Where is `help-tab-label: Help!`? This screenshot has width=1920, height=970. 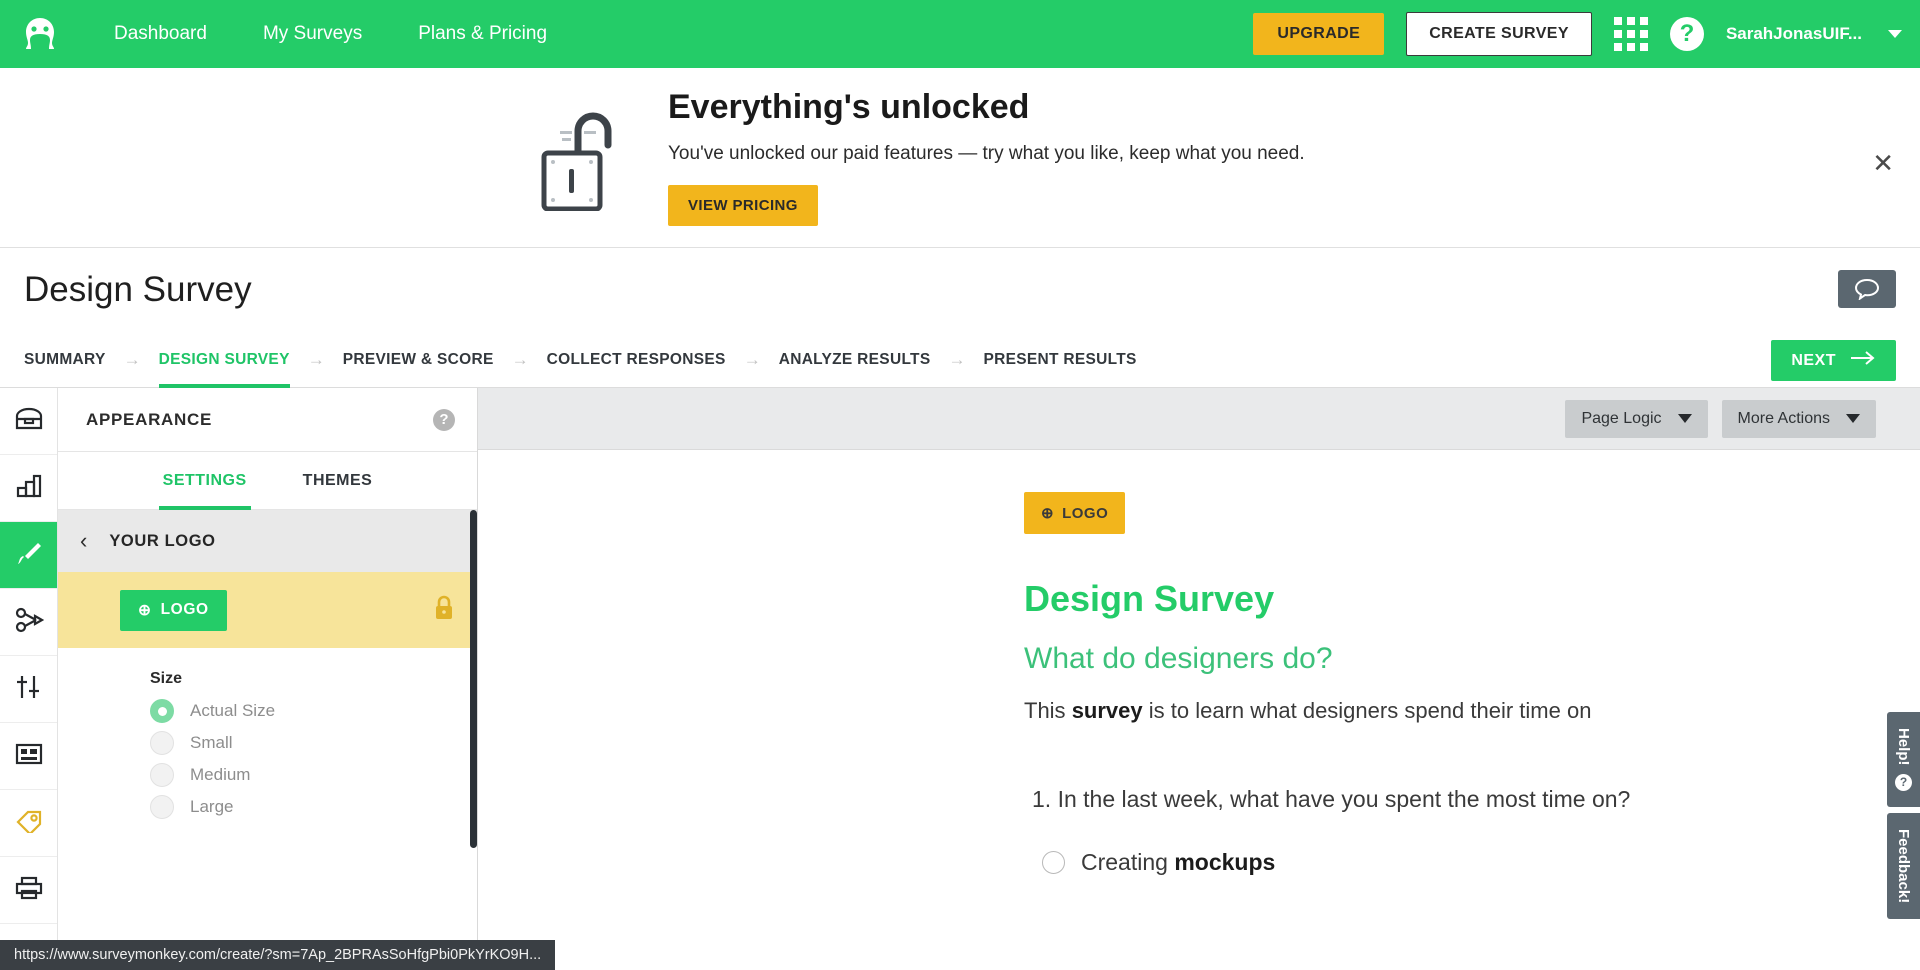
help-tab-label: Help! is located at coordinates (1903, 747).